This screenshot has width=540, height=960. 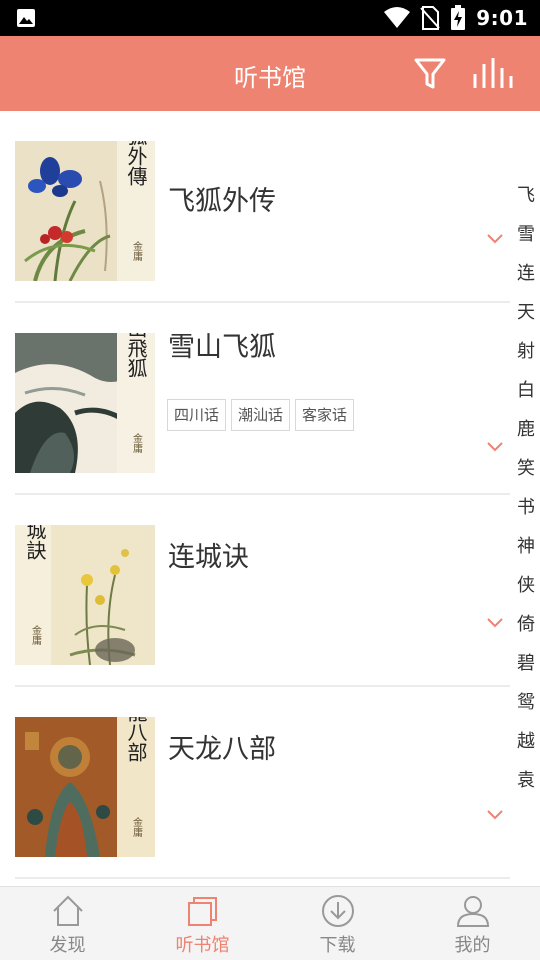 I want to click on nav-label: 听书馆, so click(x=202, y=945).